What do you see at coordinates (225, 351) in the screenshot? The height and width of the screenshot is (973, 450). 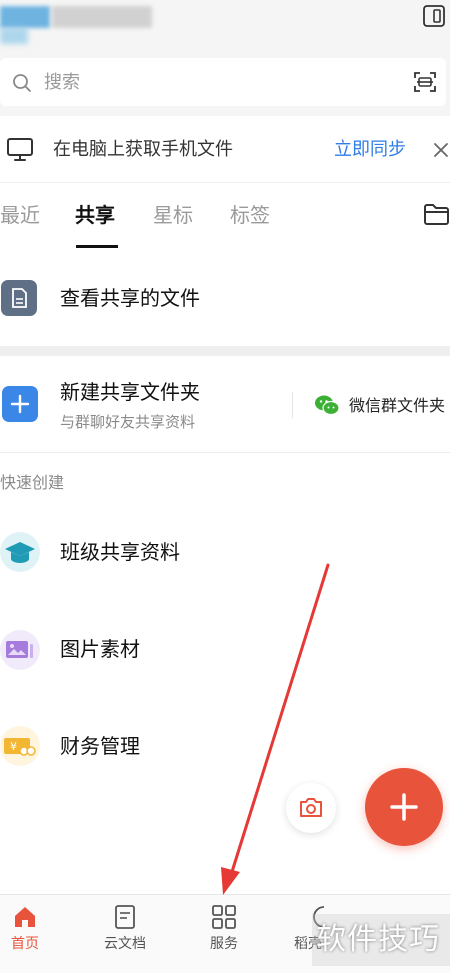 I see `section-divider` at bounding box center [225, 351].